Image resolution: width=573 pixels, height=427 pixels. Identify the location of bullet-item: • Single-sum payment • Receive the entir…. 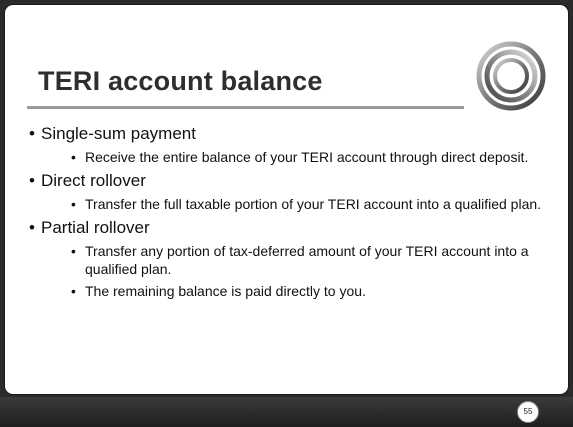
(289, 145).